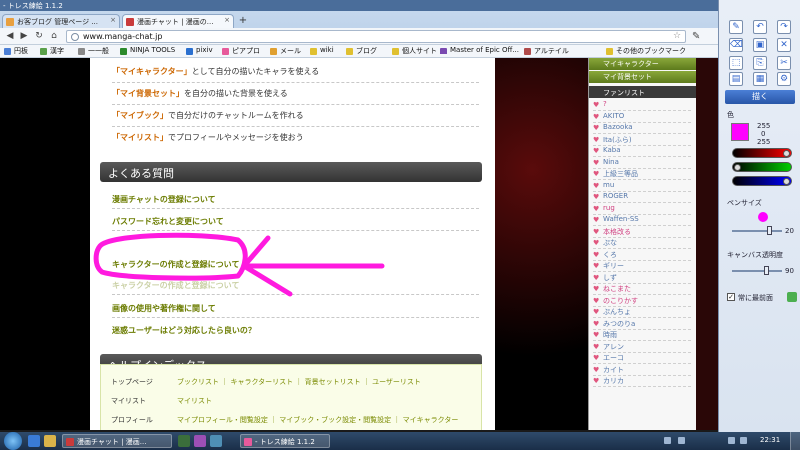 The image size is (800, 450). Describe the element at coordinates (642, 151) in the screenshot. I see `fan-list-item: ♥ Kaba` at that location.